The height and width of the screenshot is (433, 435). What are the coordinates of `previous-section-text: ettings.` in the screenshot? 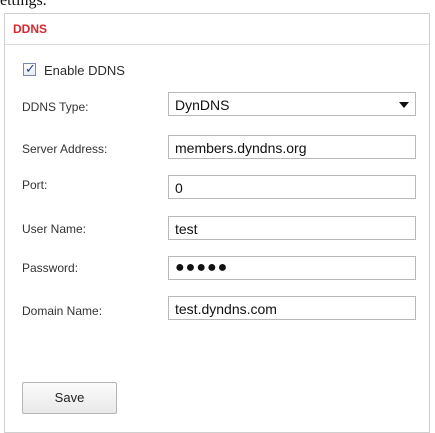 It's located at (23, 4).